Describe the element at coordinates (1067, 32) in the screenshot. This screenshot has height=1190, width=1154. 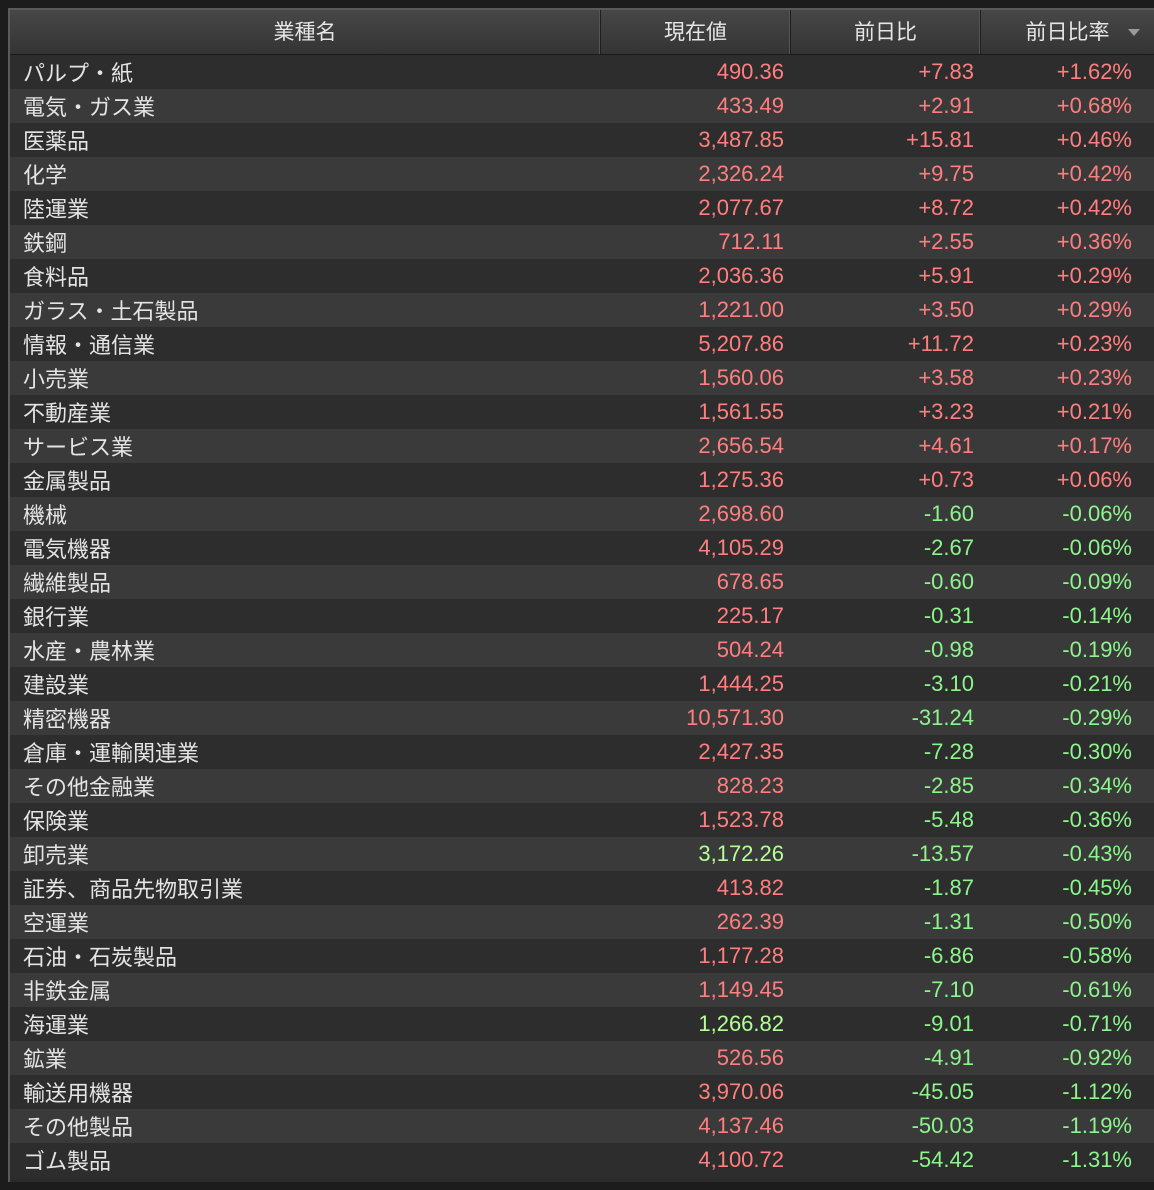
I see `column-header-change-pct: 前日比率` at that location.